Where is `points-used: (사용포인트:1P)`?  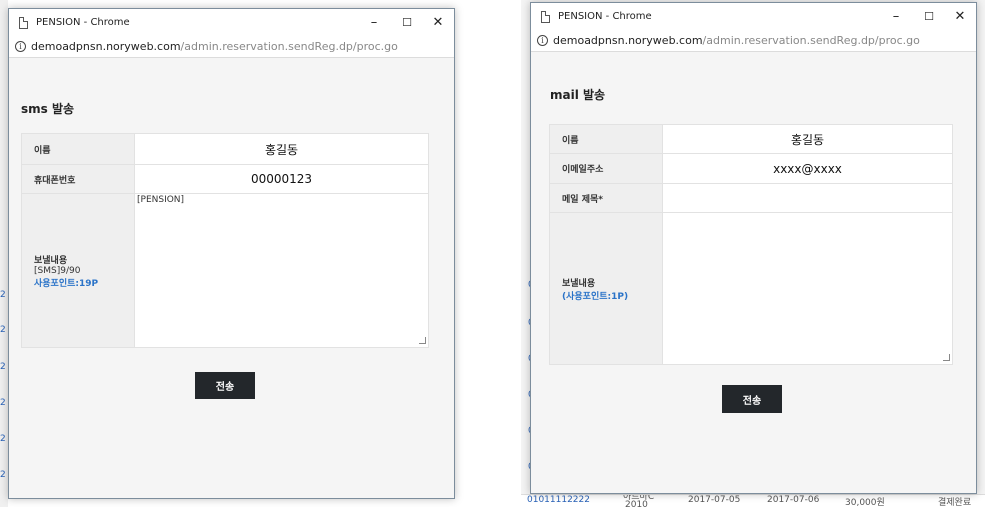 points-used: (사용포인트:1P) is located at coordinates (595, 296).